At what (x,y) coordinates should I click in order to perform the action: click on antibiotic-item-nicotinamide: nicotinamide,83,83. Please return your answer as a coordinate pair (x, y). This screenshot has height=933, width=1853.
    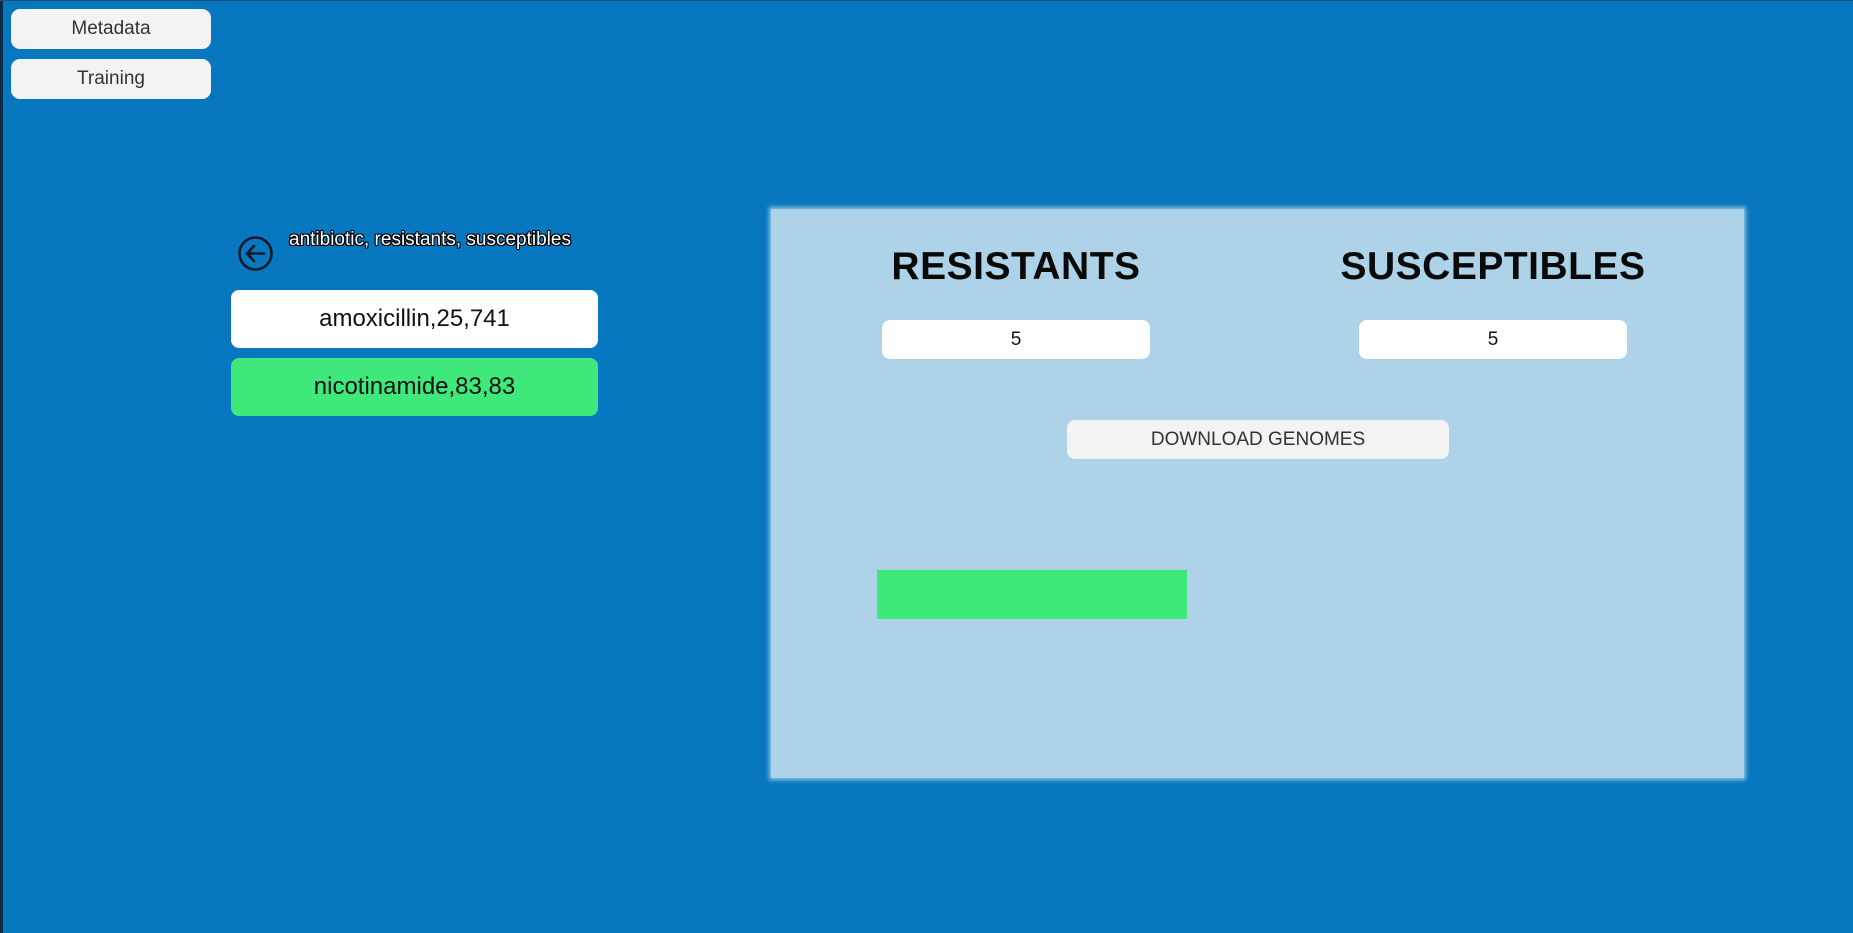
    Looking at the image, I should click on (414, 387).